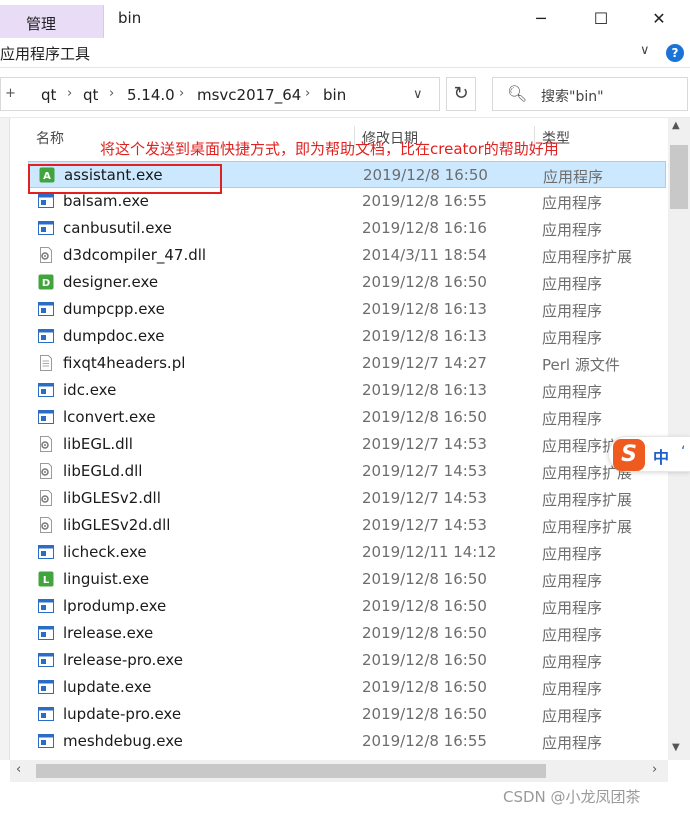 The height and width of the screenshot is (813, 690). What do you see at coordinates (676, 125) in the screenshot?
I see `scroll-up-icon: ▲` at bounding box center [676, 125].